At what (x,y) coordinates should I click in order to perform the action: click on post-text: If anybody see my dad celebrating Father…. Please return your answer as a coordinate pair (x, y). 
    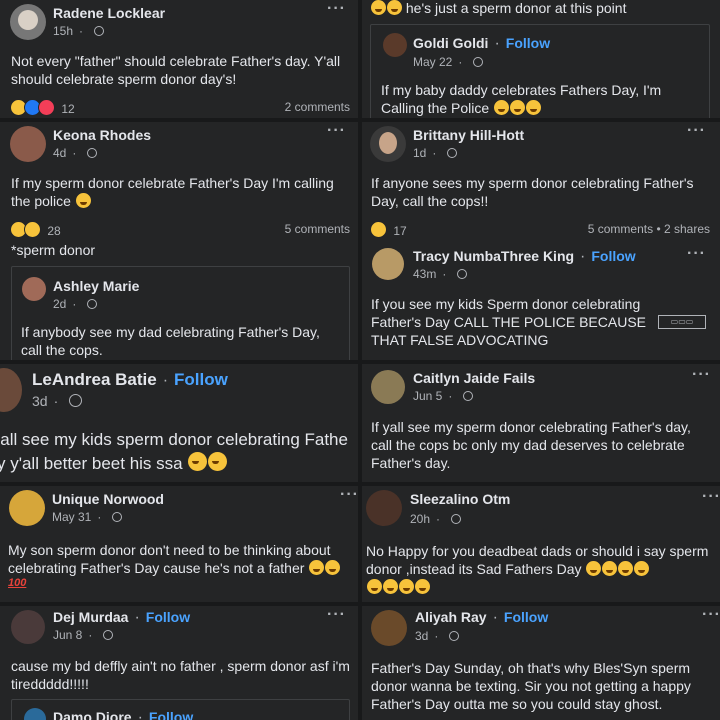
    Looking at the image, I should click on (170, 341).